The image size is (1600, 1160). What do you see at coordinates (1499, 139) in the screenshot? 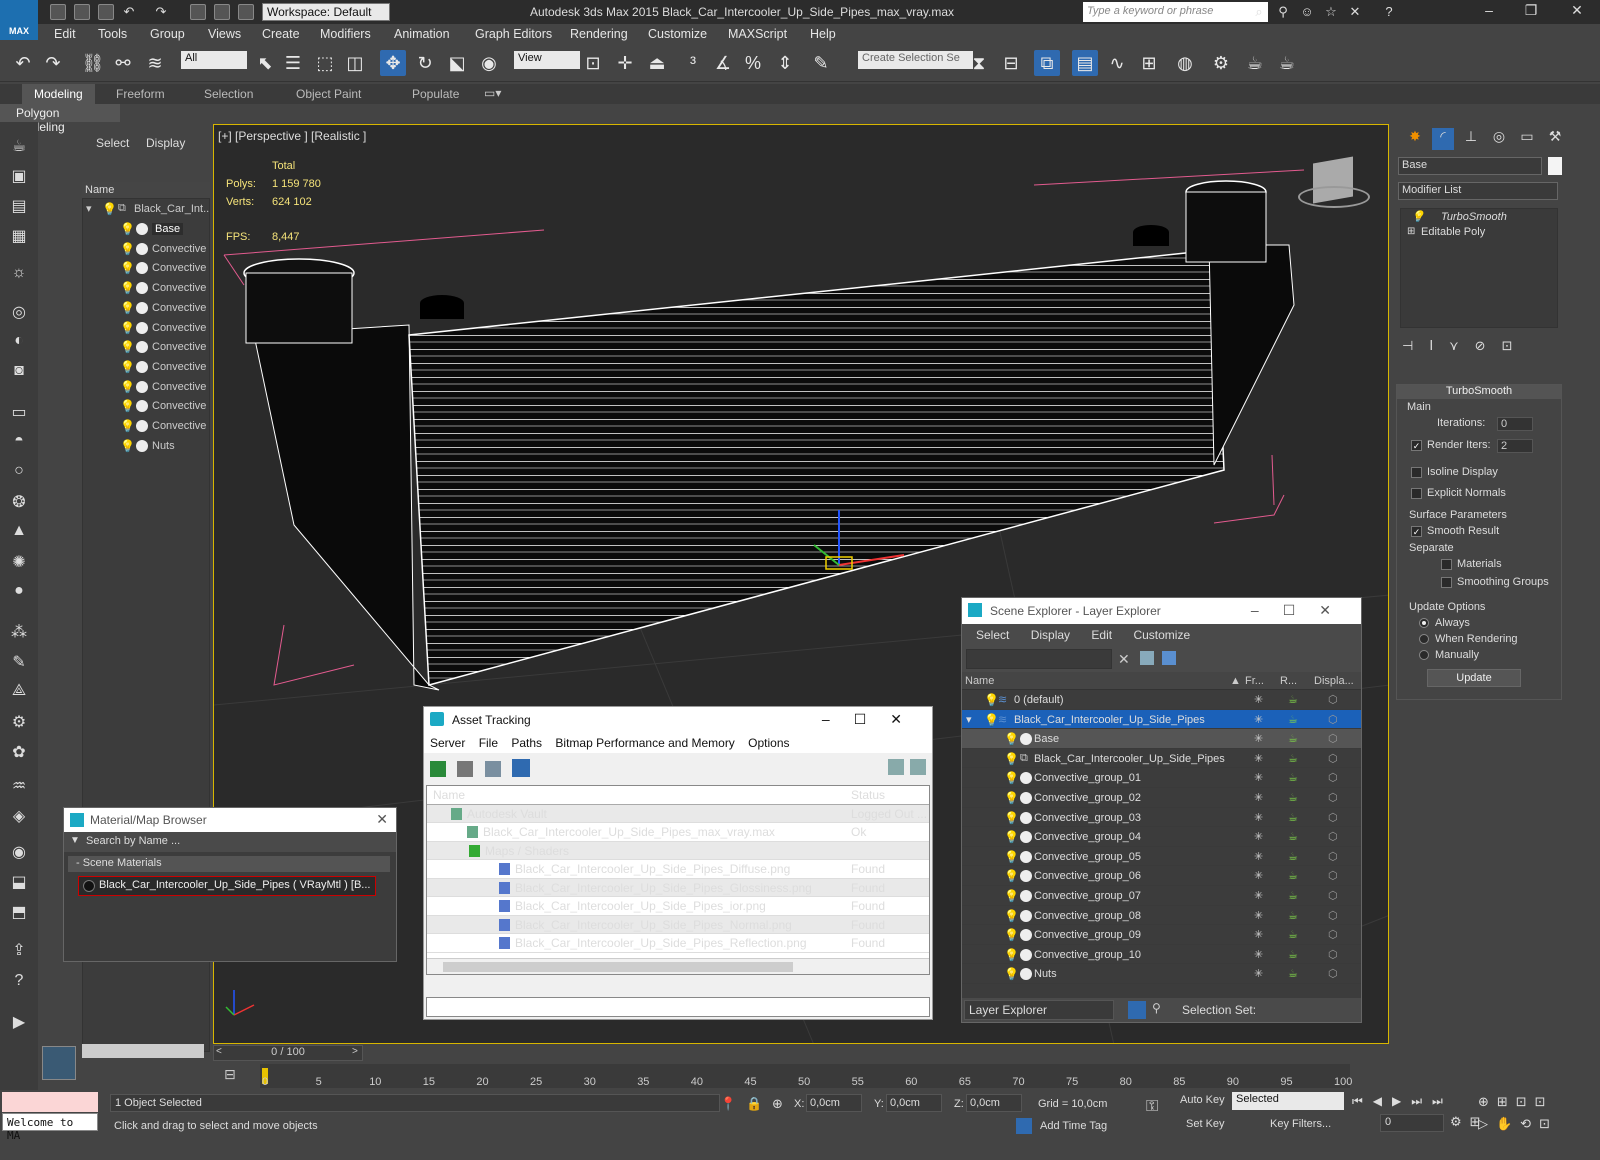
I see `motion-tab-icon: ◎` at bounding box center [1499, 139].